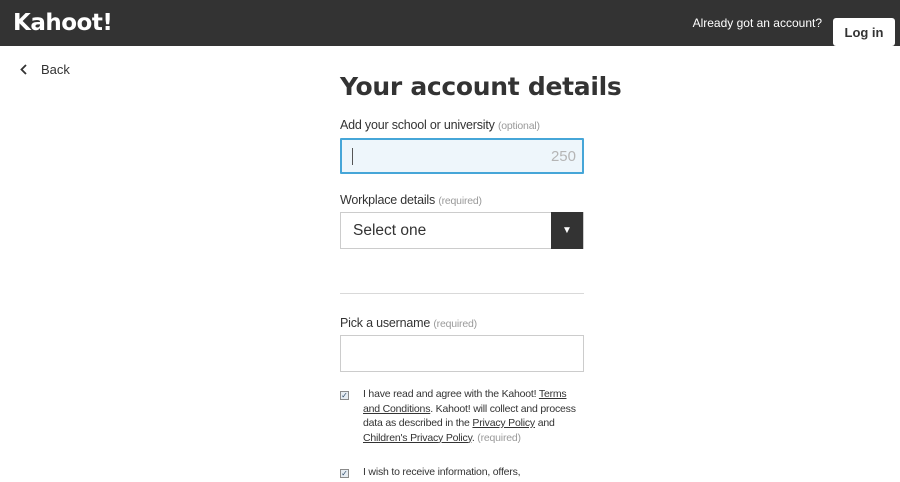  I want to click on workplace-label-text: Workplace details, so click(388, 200).